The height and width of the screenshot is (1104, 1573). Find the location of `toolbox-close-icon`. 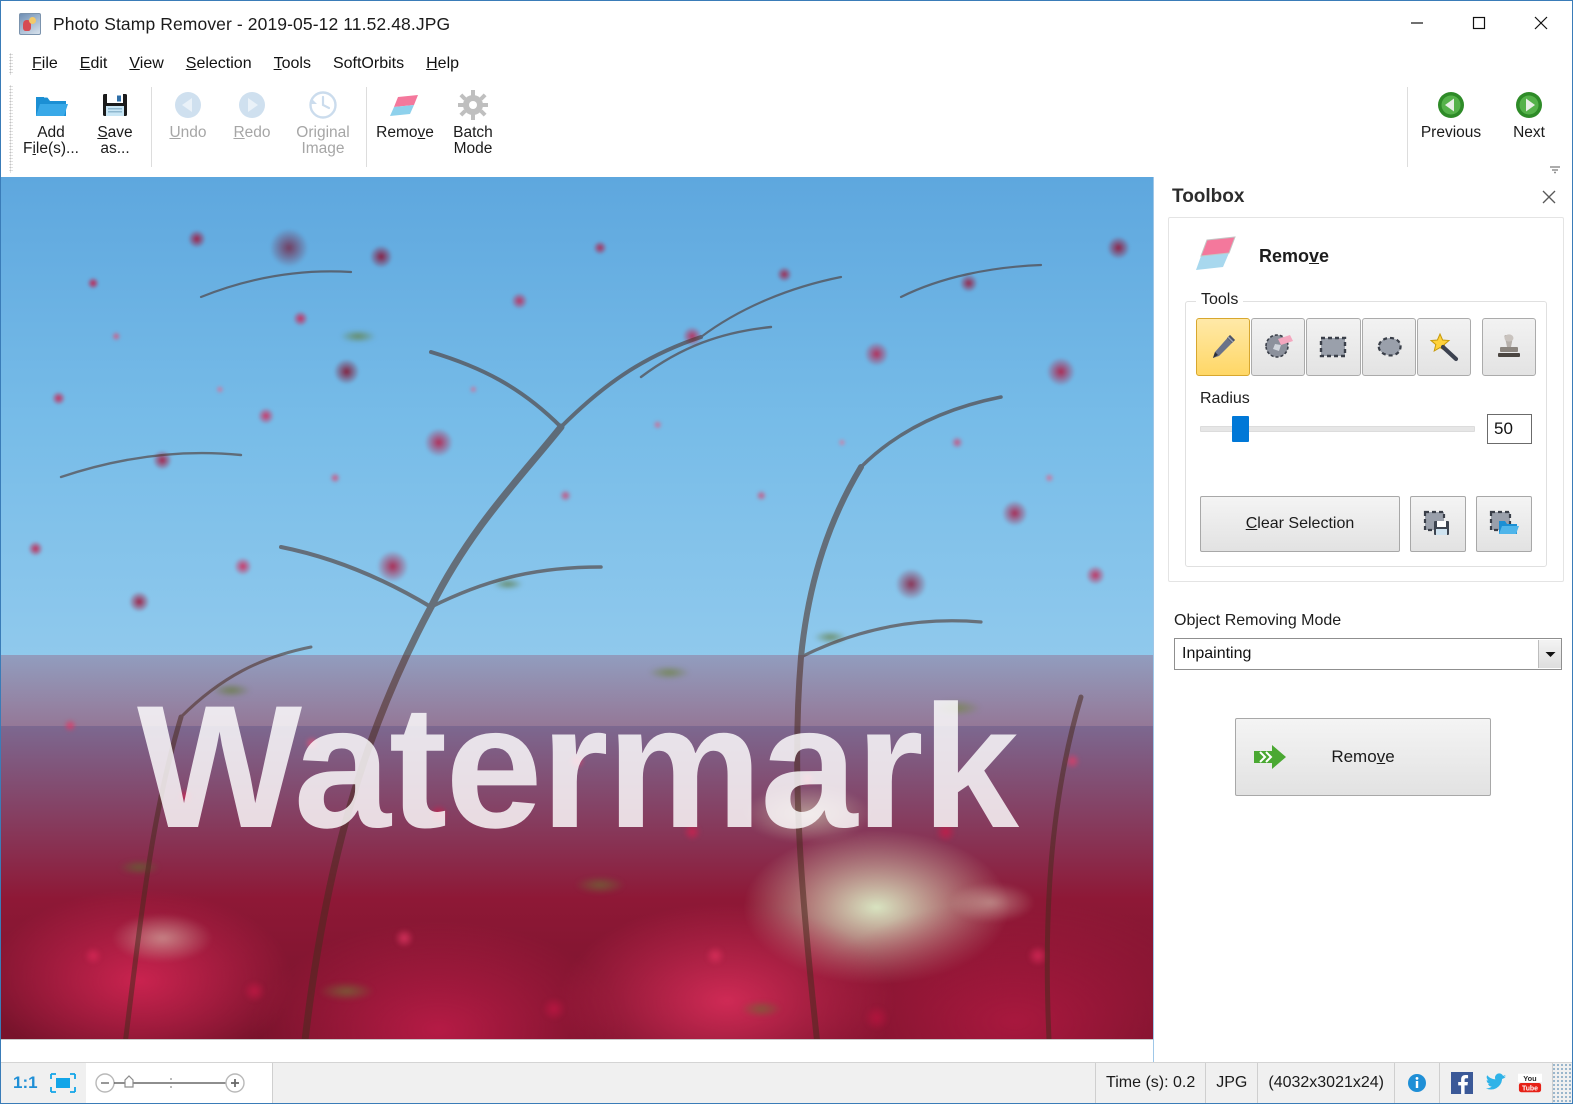

toolbox-close-icon is located at coordinates (1549, 197).